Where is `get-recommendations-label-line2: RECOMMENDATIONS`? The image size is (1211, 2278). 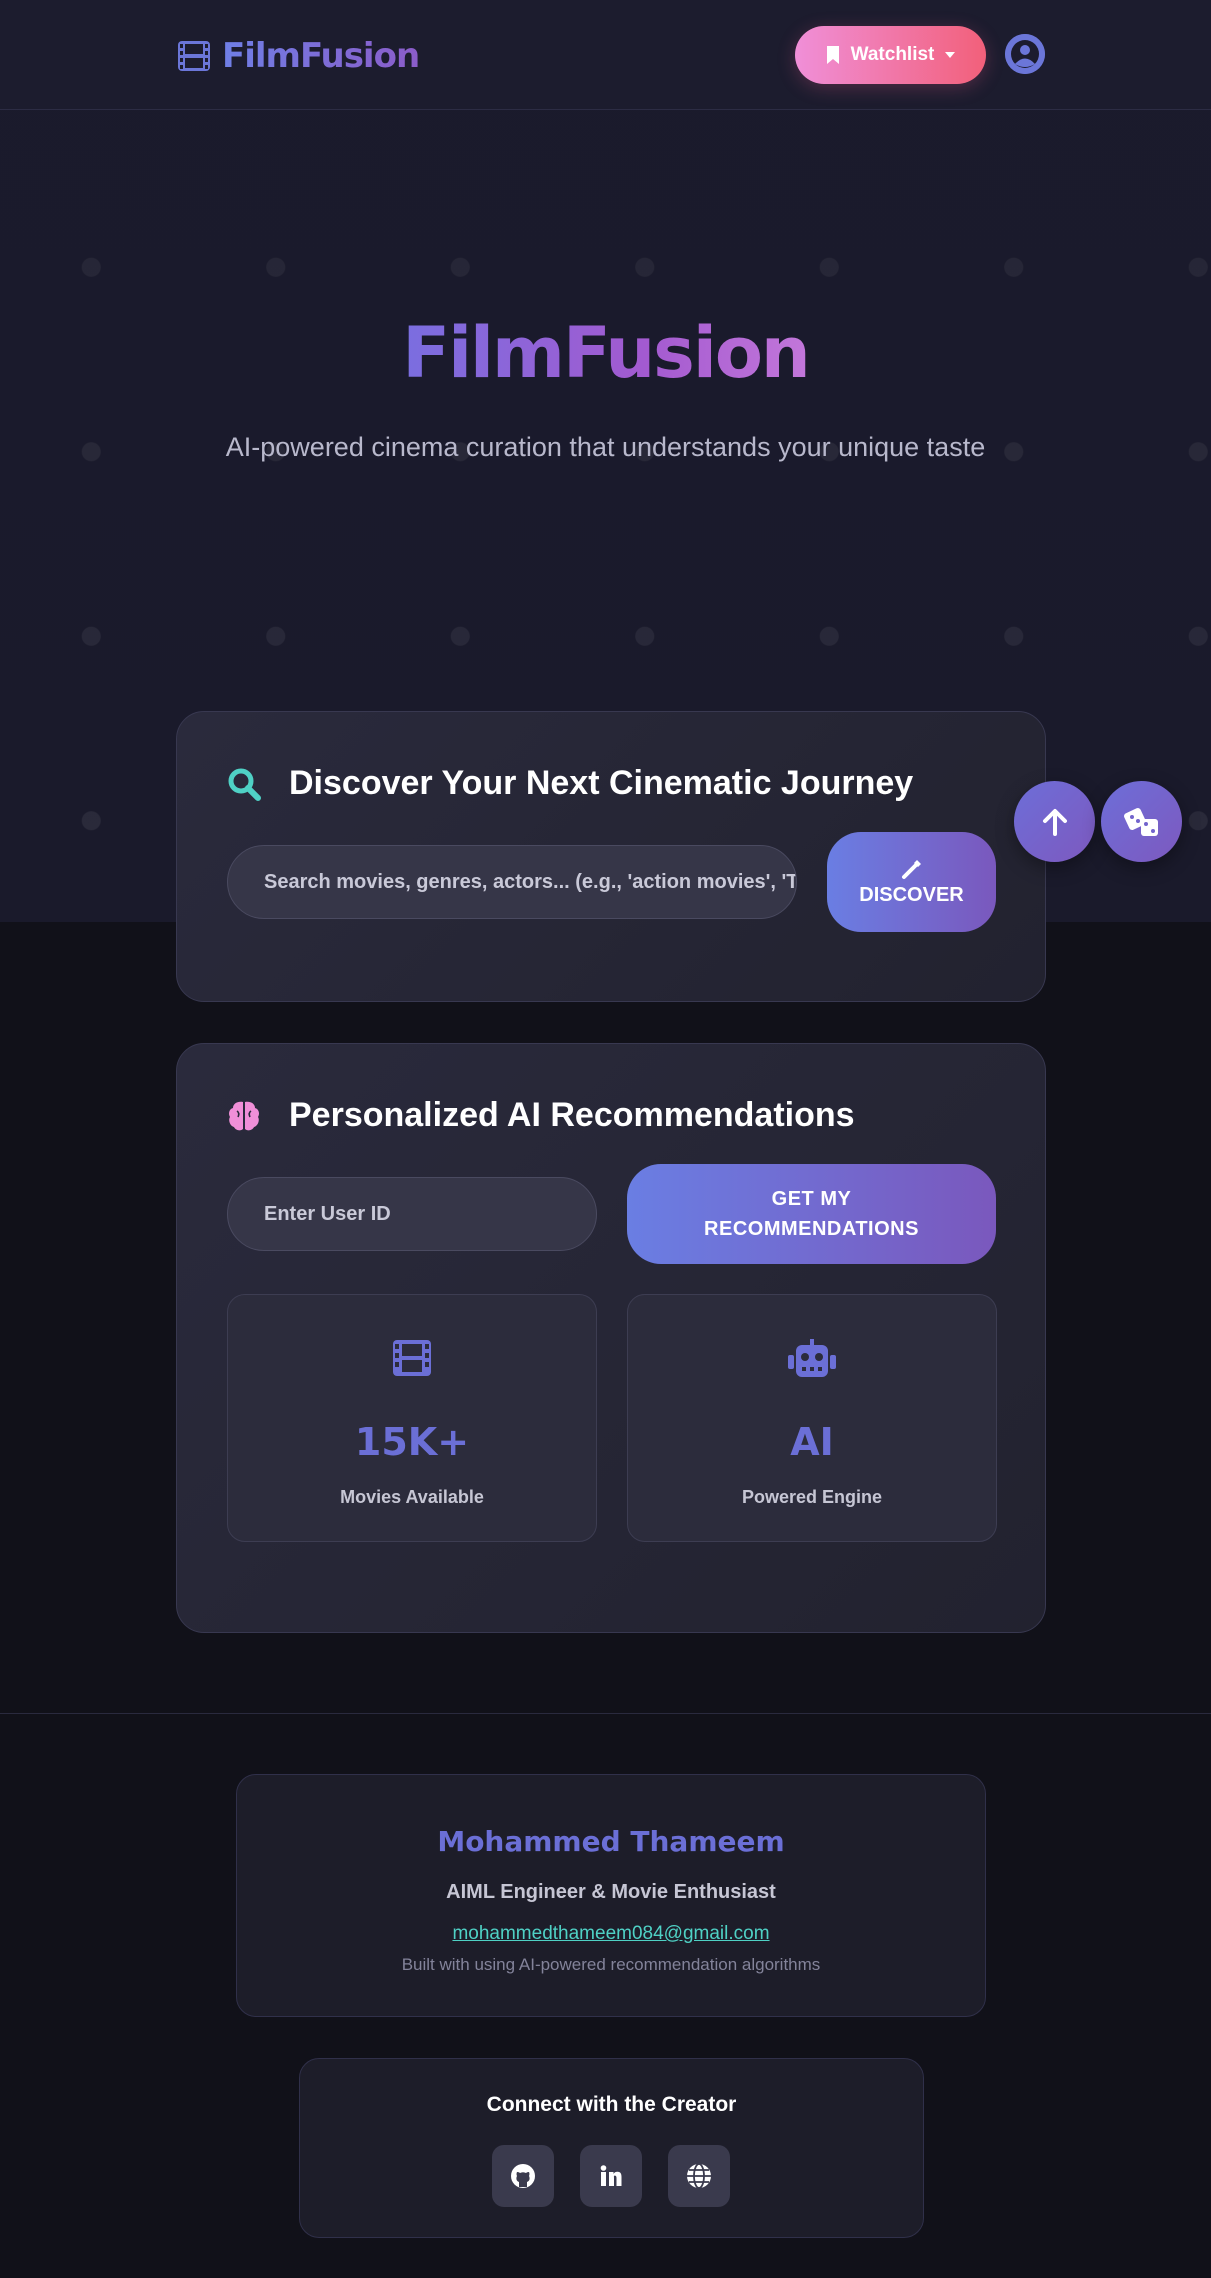 get-recommendations-label-line2: RECOMMENDATIONS is located at coordinates (811, 1229).